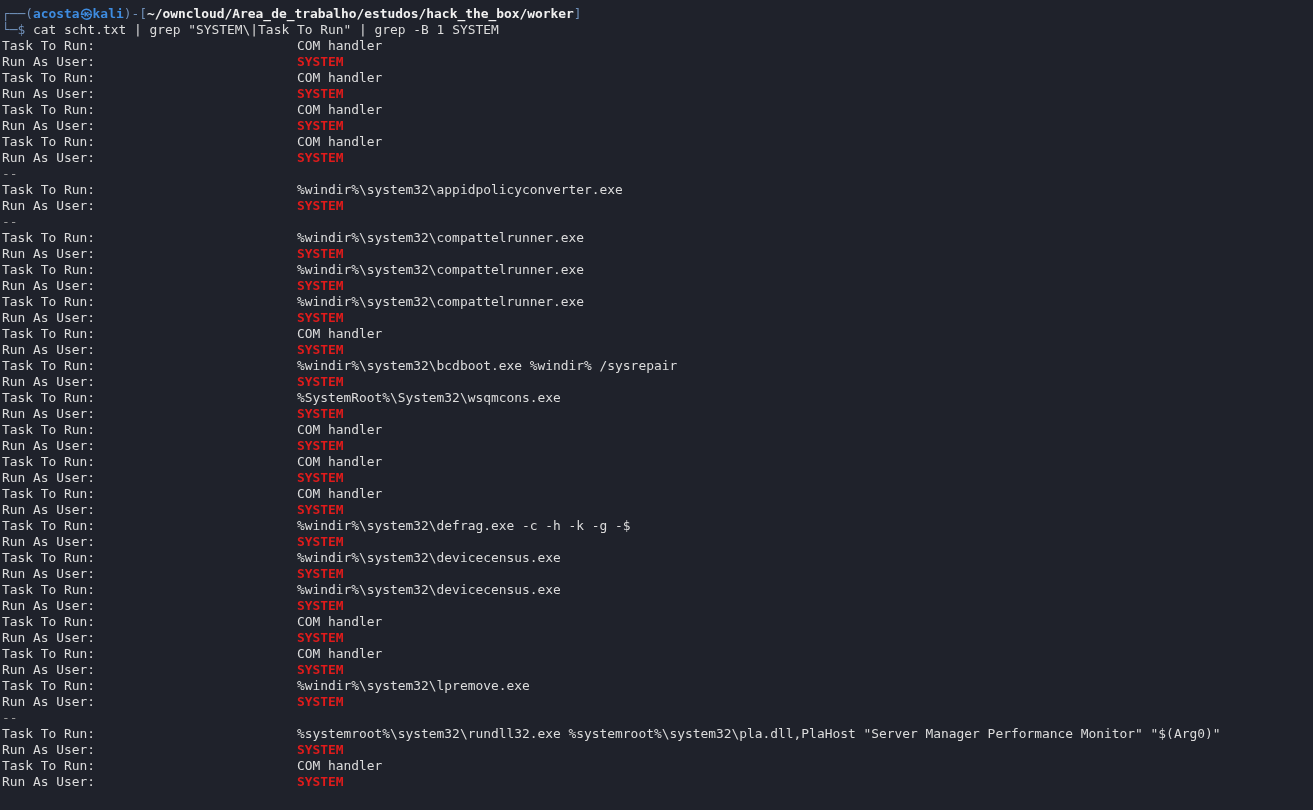  What do you see at coordinates (487, 366) in the screenshot?
I see `field-value: %windir%\system32\bcdboot.exe %windir% /sysrepair` at bounding box center [487, 366].